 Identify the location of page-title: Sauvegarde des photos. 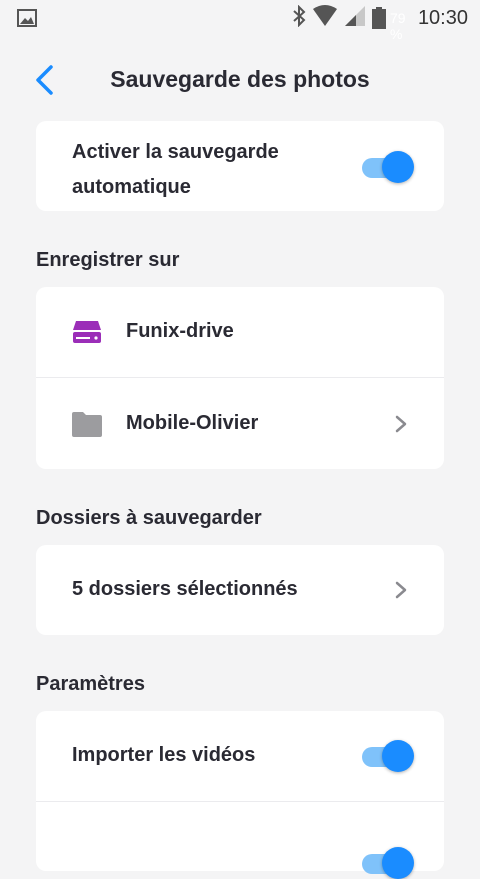
(240, 79).